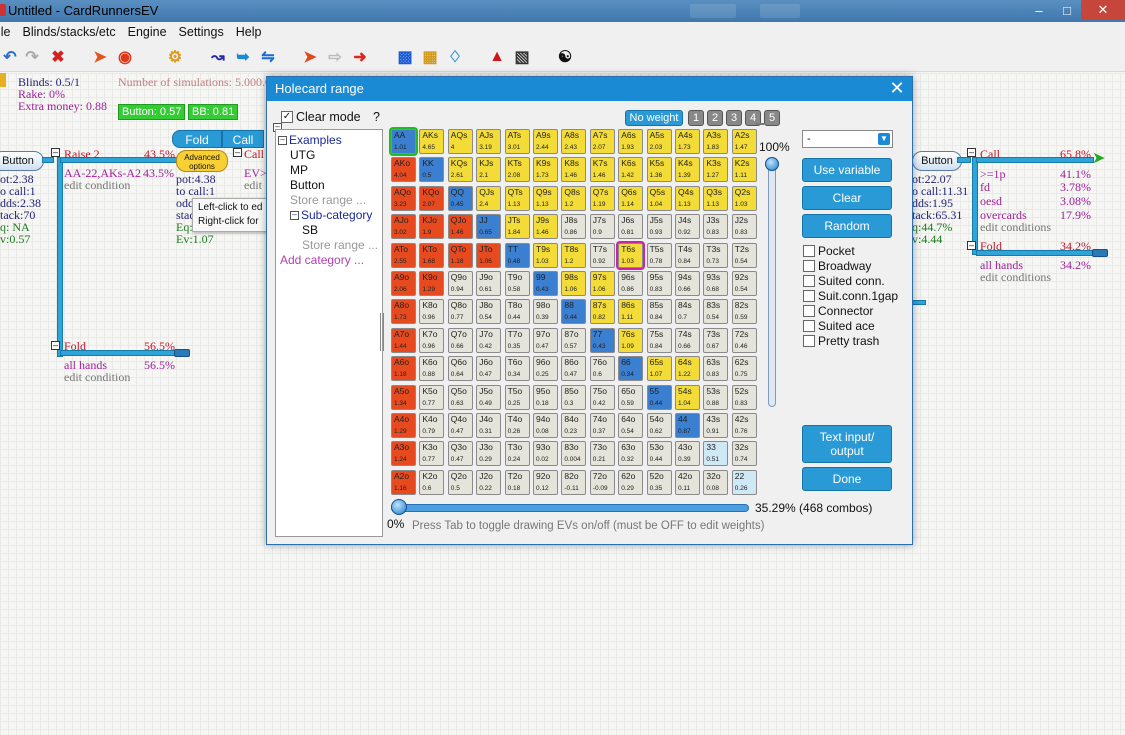  I want to click on hand-cell-74o: 74o 0.37, so click(602, 425).